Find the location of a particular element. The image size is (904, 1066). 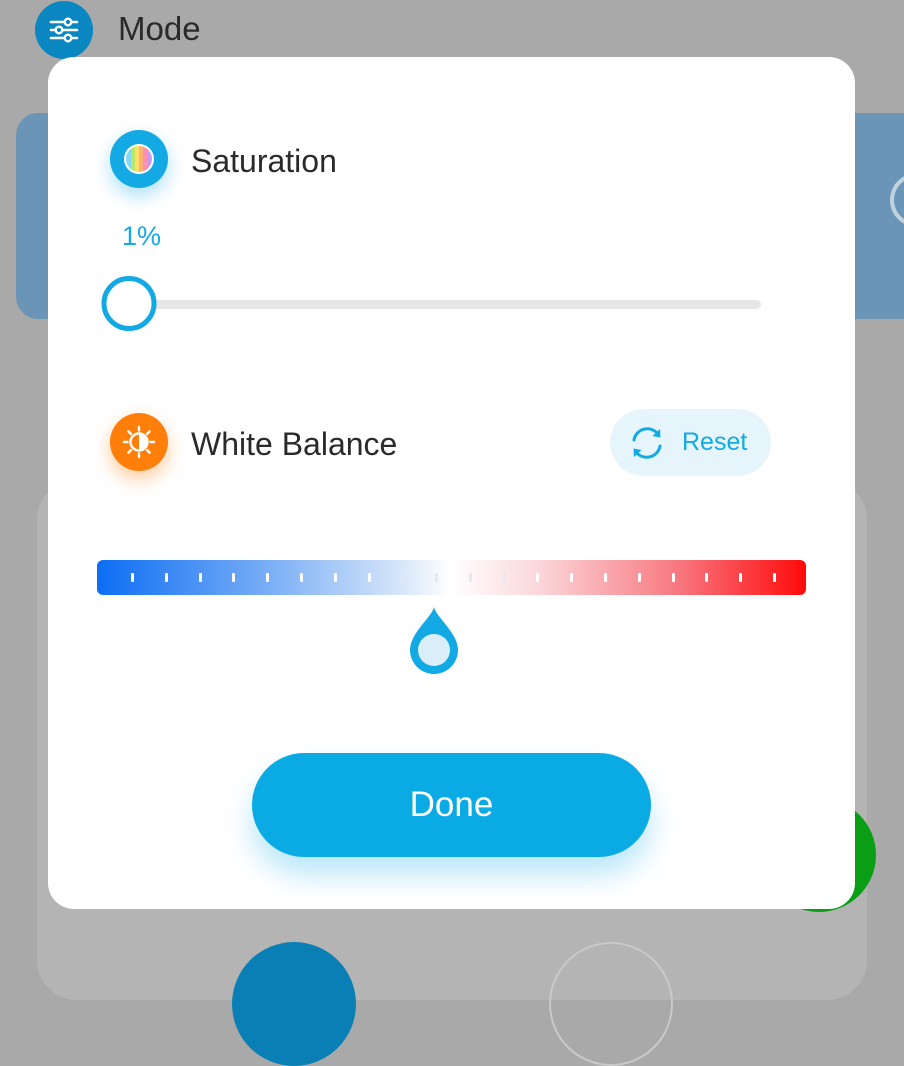

saturation-title: Saturation is located at coordinates (264, 161).